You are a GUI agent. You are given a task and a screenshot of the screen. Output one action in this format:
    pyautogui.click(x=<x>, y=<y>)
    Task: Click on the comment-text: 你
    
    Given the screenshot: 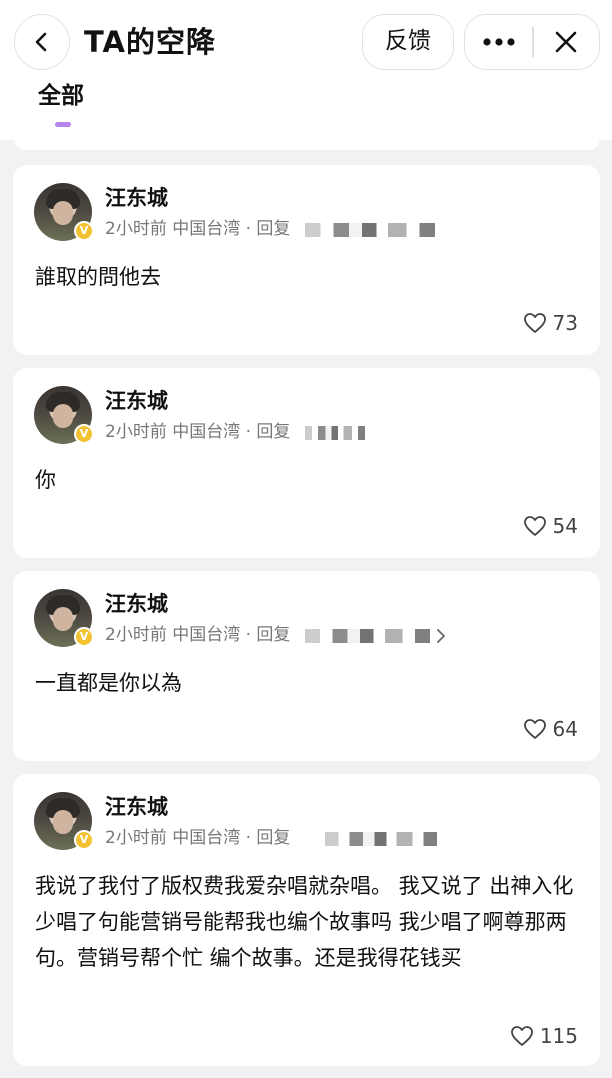 What is the action you would take?
    pyautogui.click(x=45, y=480)
    